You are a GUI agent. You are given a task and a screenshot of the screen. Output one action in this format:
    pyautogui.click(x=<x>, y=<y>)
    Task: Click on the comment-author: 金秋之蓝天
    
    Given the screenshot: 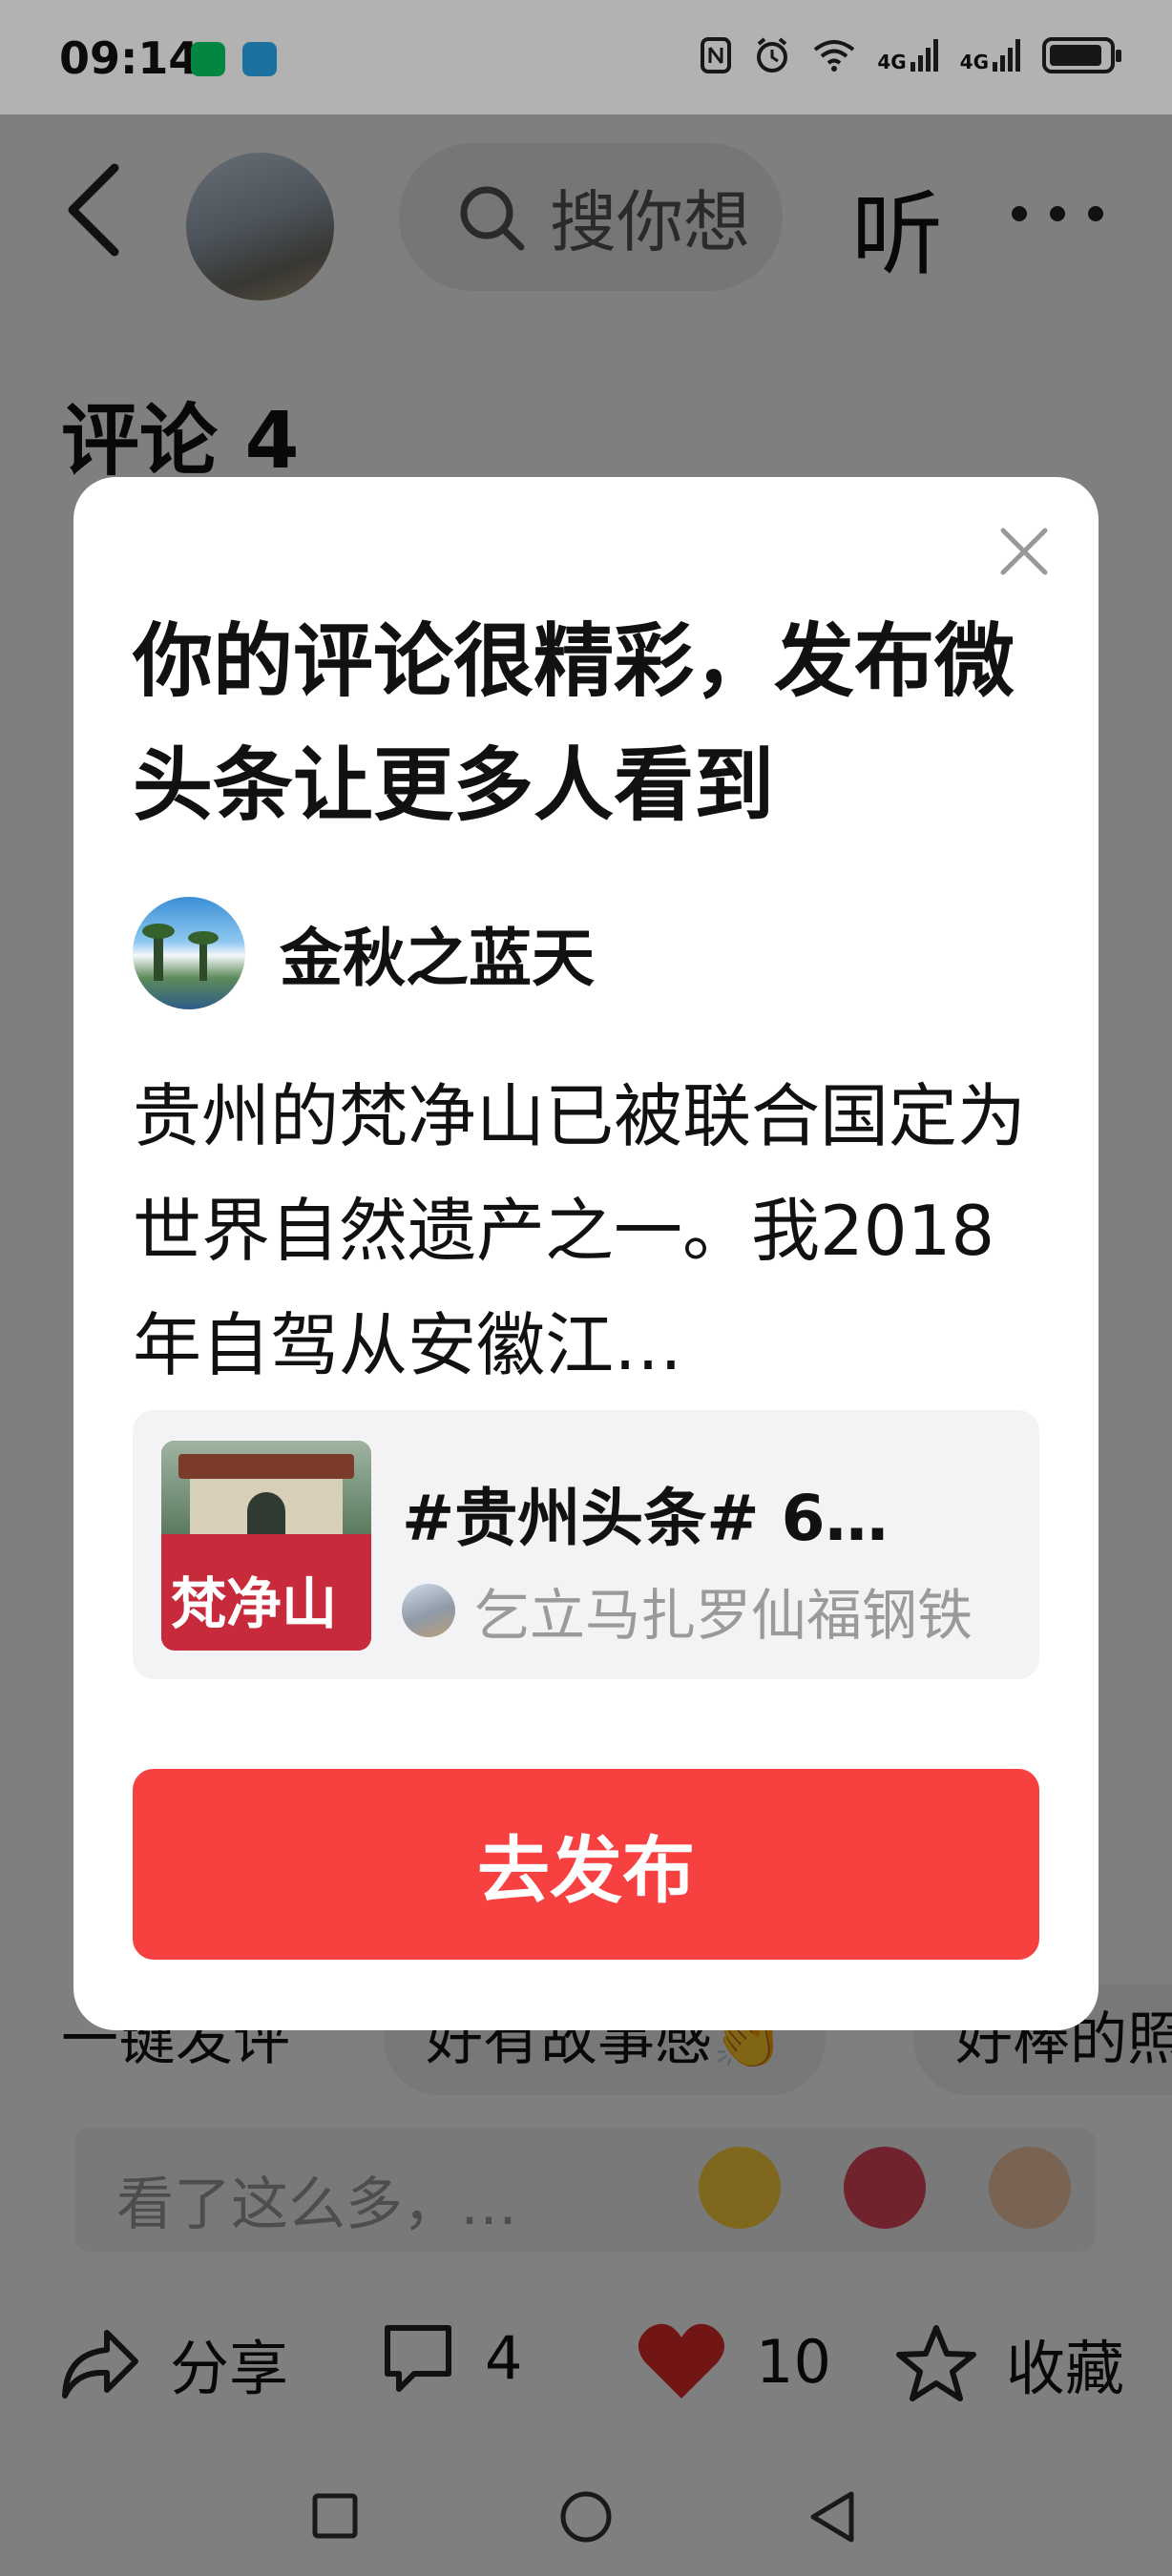 What is the action you would take?
    pyautogui.click(x=364, y=953)
    